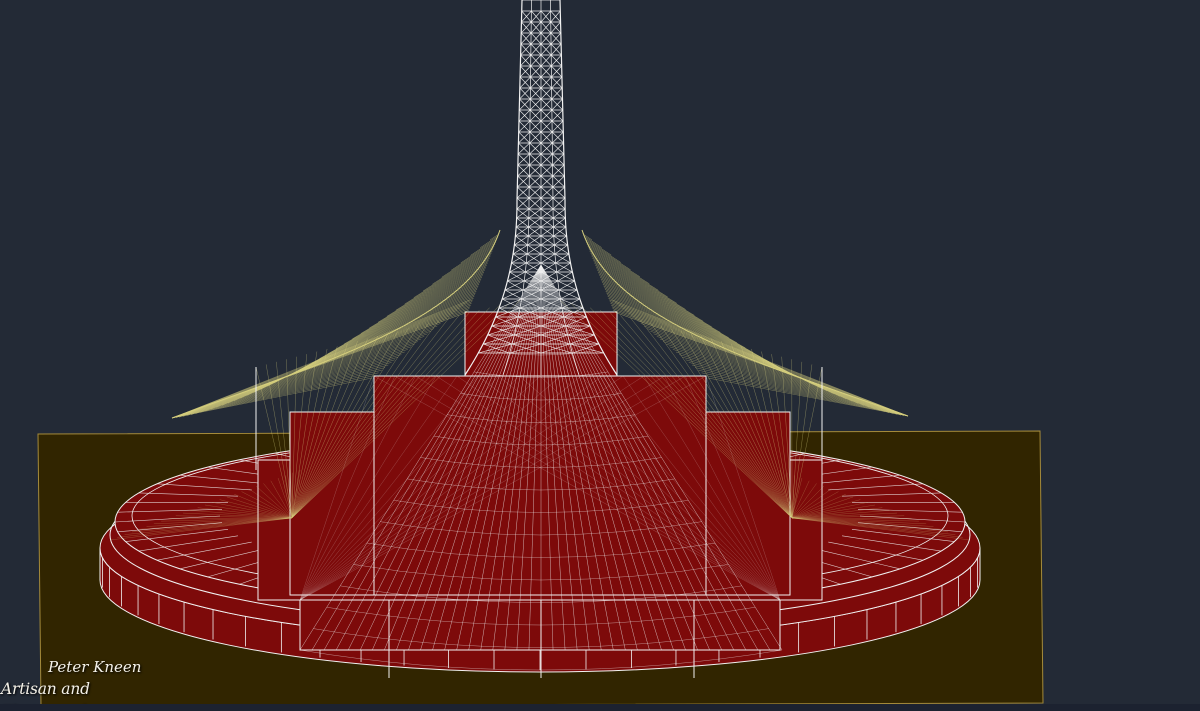 The image size is (1200, 711). Describe the element at coordinates (600, 707) in the screenshot. I see `viewport-bottom-edge` at that location.